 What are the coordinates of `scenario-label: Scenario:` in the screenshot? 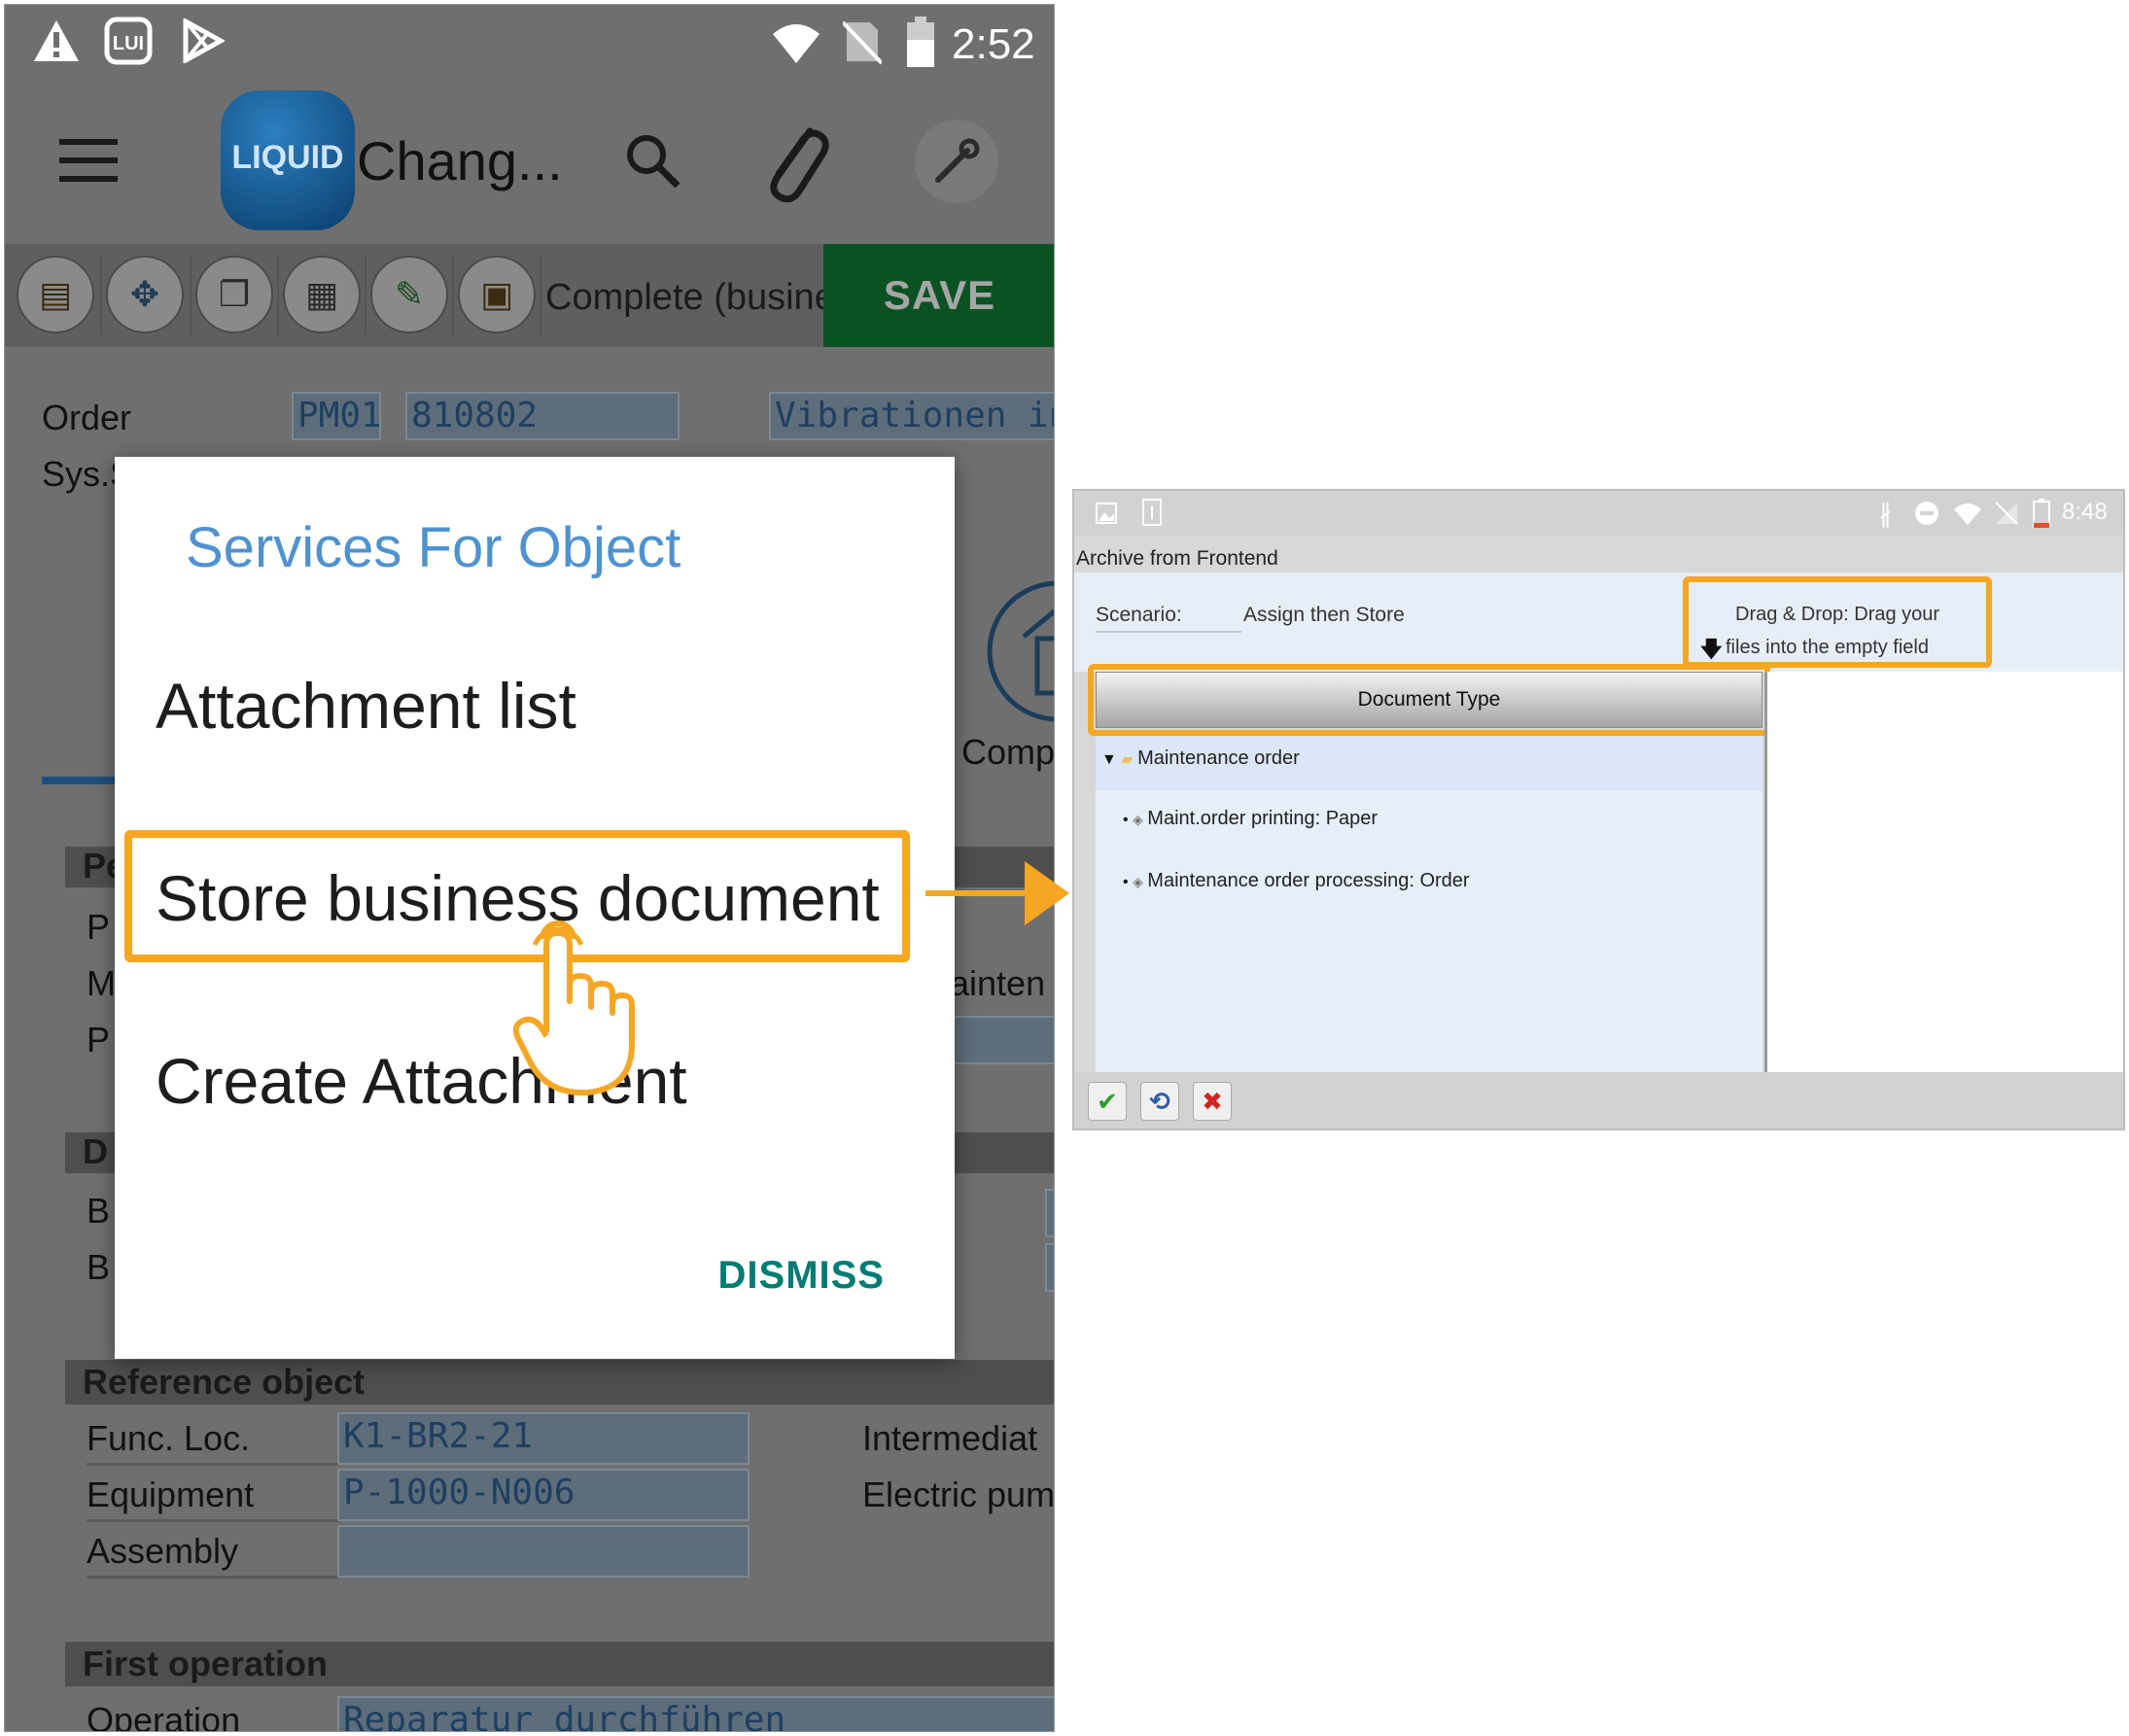 It's located at (1139, 615).